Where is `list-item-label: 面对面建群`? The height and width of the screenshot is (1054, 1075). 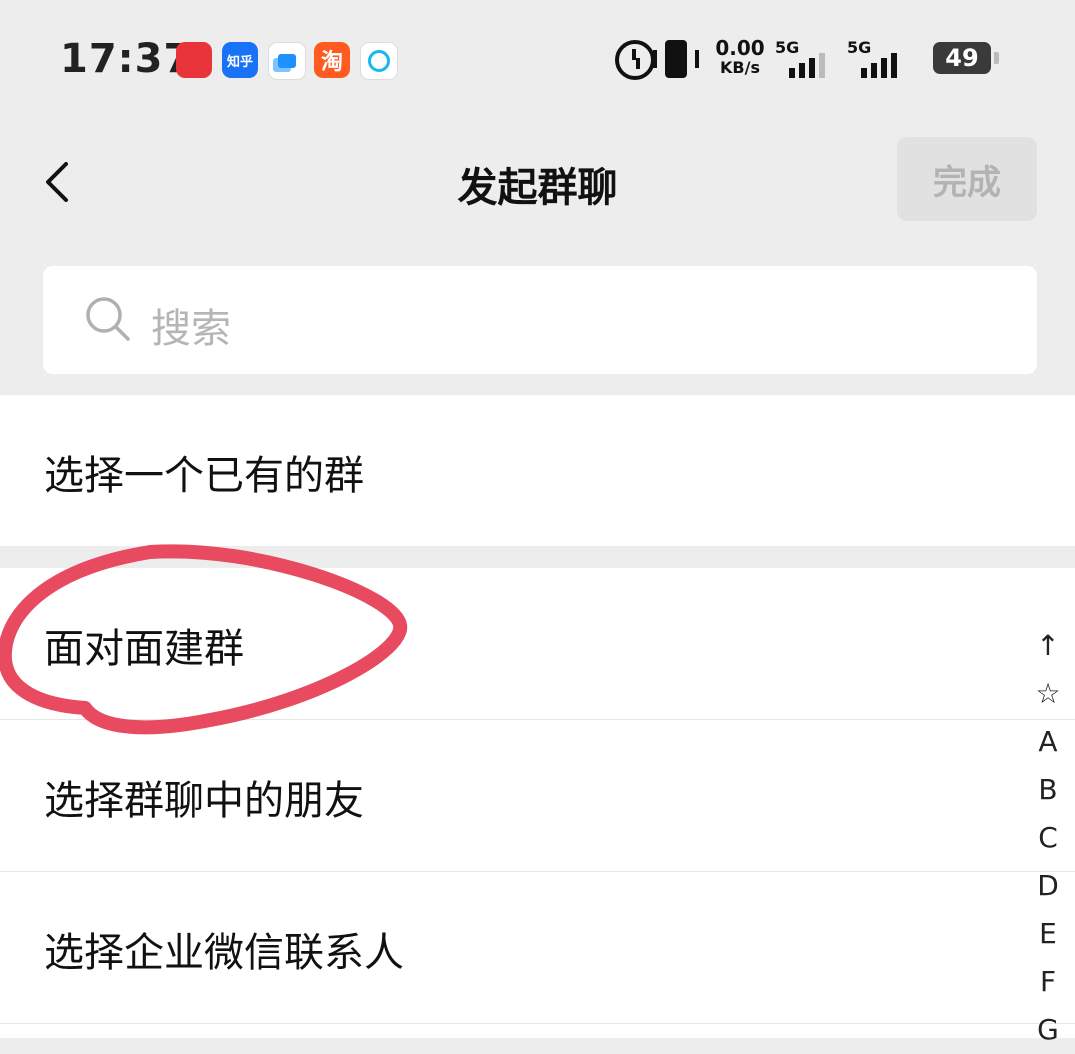 list-item-label: 面对面建群 is located at coordinates (144, 649).